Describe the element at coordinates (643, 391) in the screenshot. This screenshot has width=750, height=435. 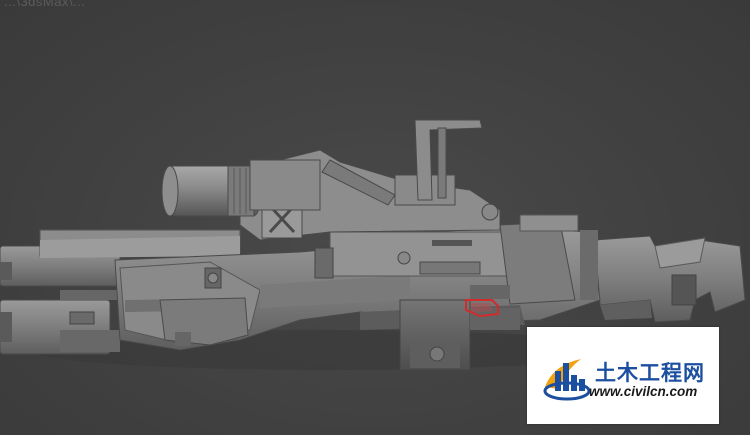
I see `watermark-url: www.civilcn.com` at that location.